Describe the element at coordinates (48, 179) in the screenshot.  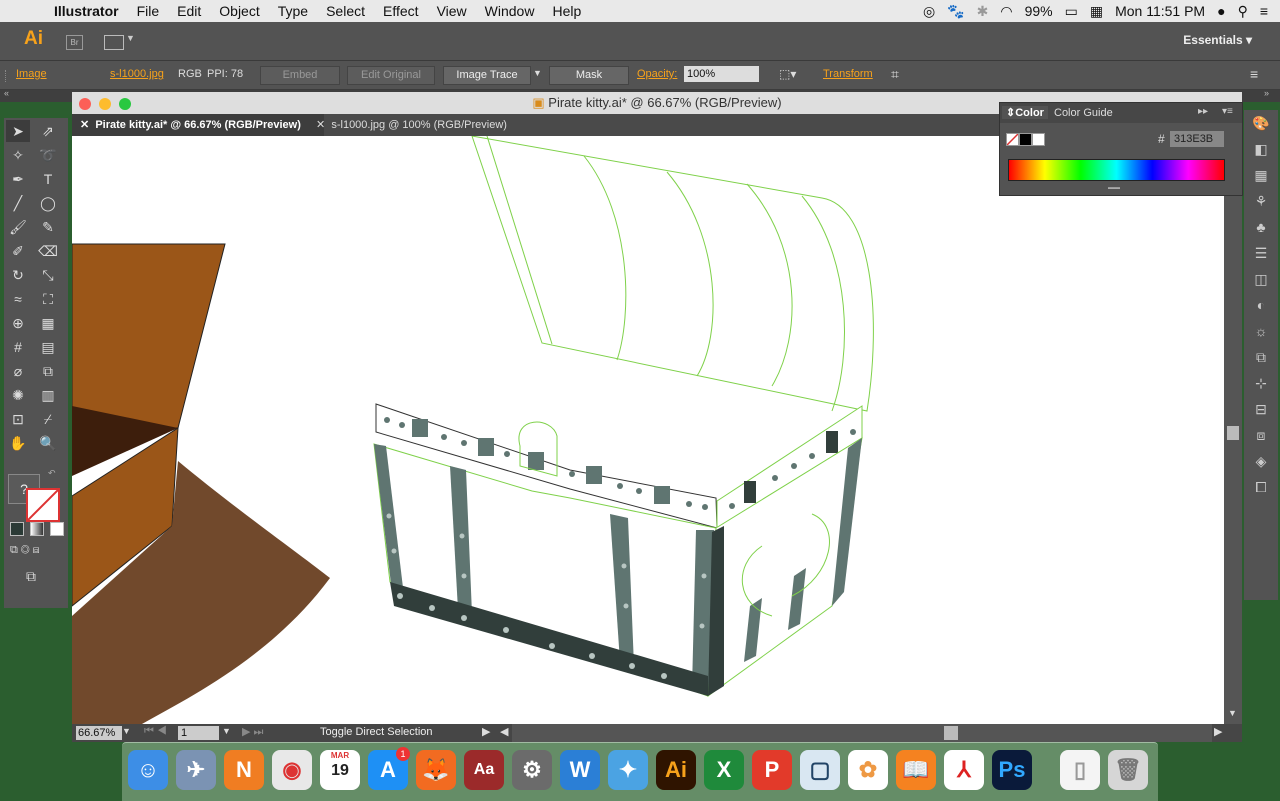
I see `type-tool-icon: T` at that location.